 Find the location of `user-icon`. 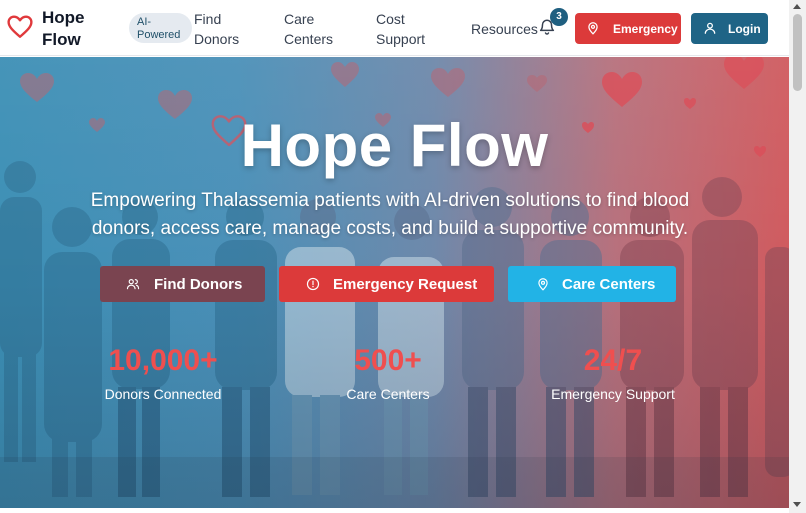

user-icon is located at coordinates (710, 28).